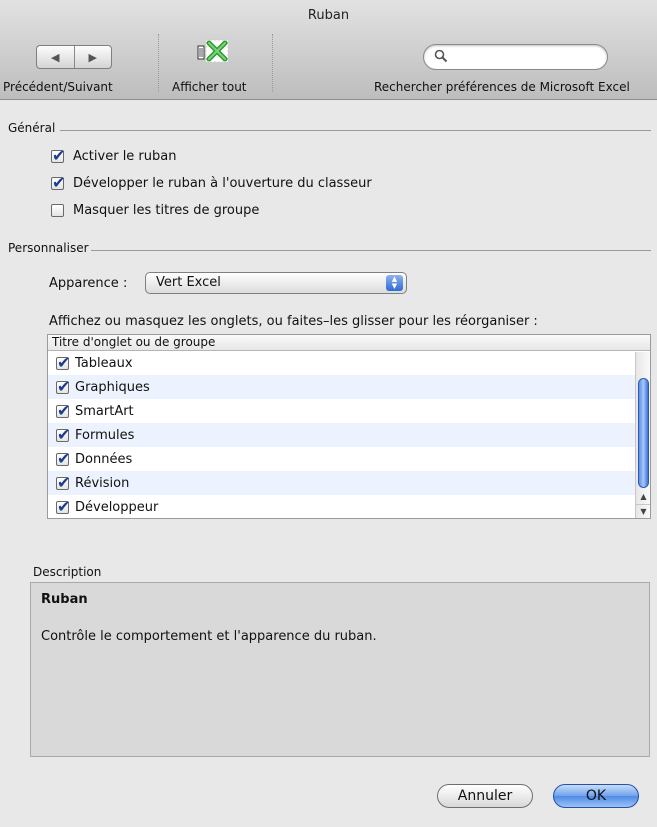 This screenshot has width=657, height=827. I want to click on general-option-enable-ribbon: Activer le ruban, so click(114, 156).